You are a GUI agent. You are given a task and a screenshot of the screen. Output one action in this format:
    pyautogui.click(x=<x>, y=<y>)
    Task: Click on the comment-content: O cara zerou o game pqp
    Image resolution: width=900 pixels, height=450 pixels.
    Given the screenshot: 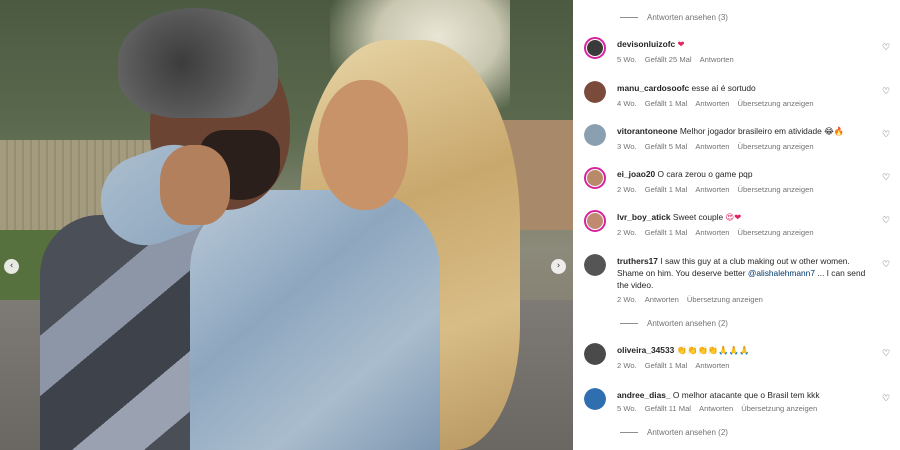 What is the action you would take?
    pyautogui.click(x=705, y=174)
    